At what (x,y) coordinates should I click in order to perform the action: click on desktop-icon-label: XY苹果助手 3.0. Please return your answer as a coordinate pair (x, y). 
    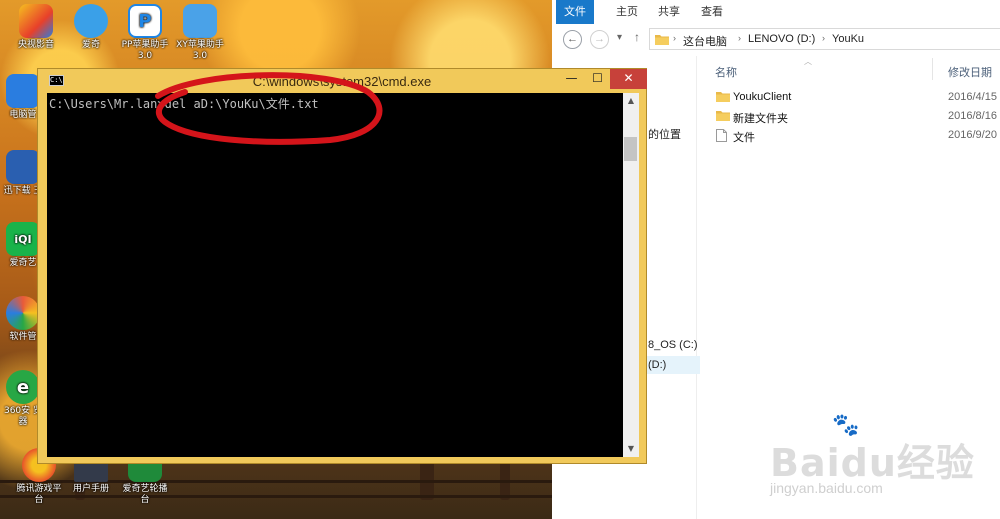
    Looking at the image, I should click on (200, 50).